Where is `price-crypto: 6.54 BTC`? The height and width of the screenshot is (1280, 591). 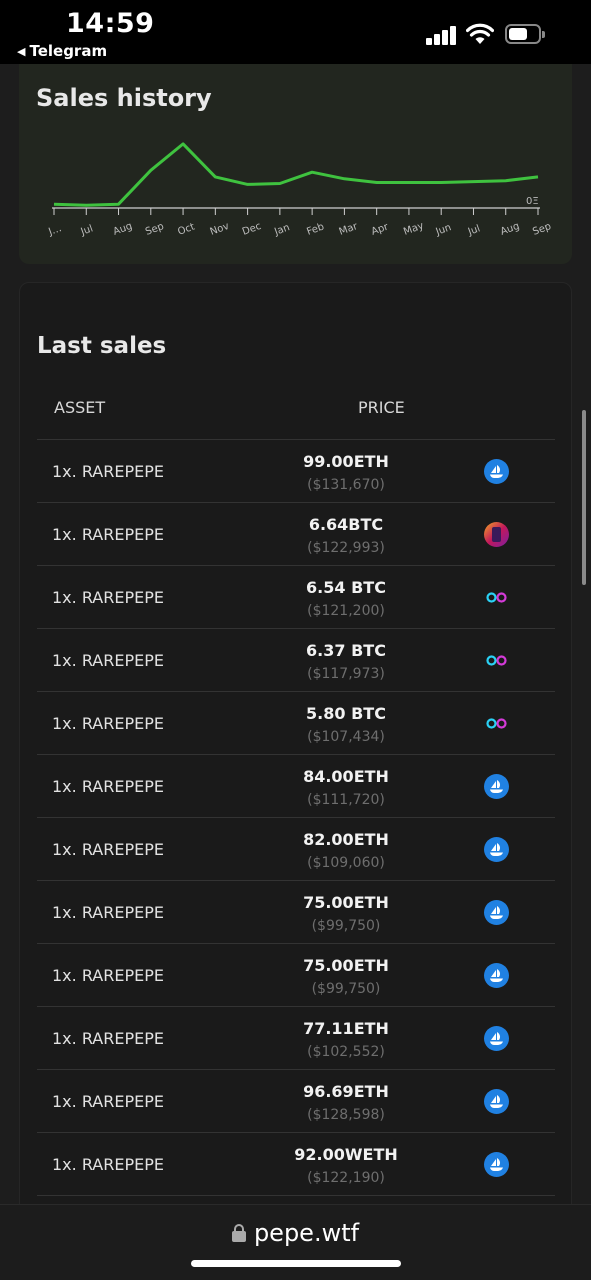
price-crypto: 6.54 BTC is located at coordinates (346, 587).